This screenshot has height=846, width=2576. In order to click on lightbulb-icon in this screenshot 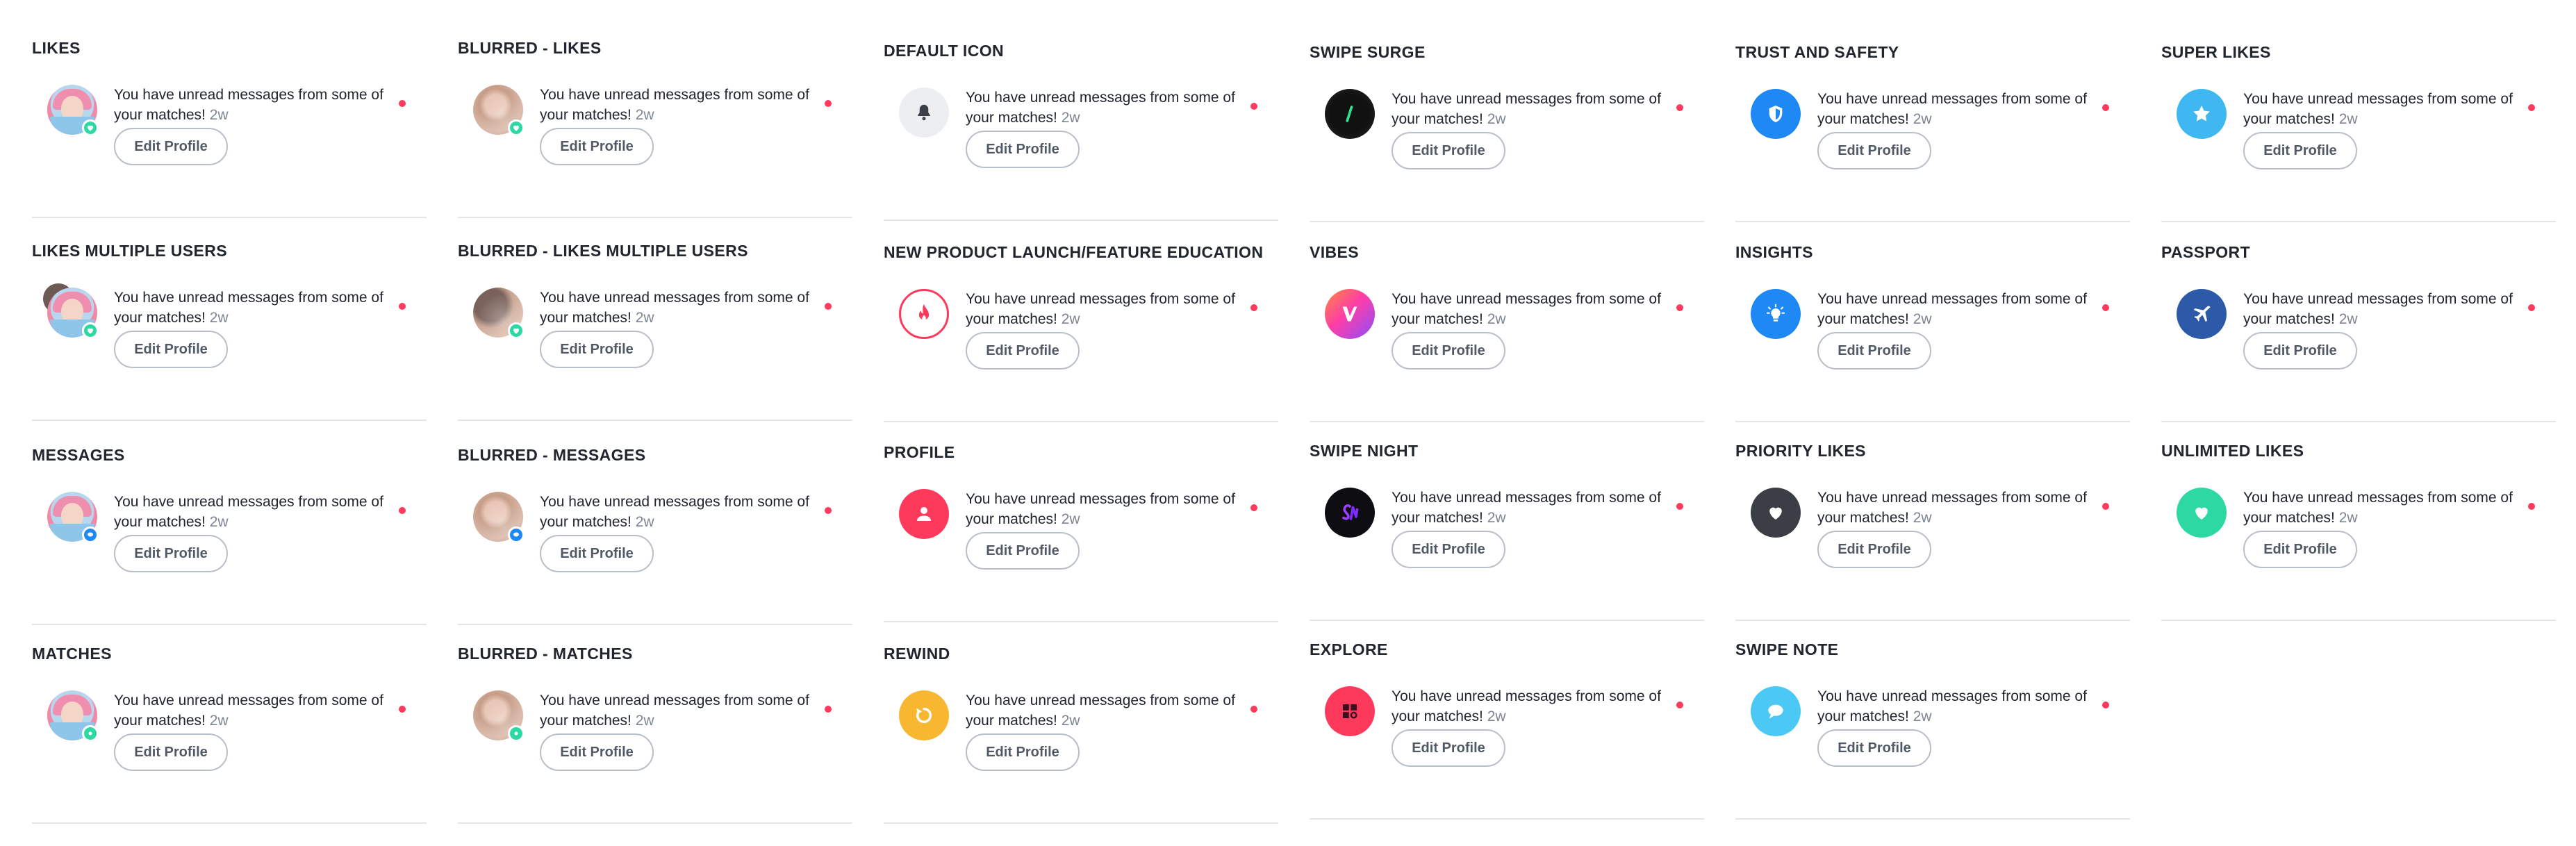, I will do `click(1776, 314)`.